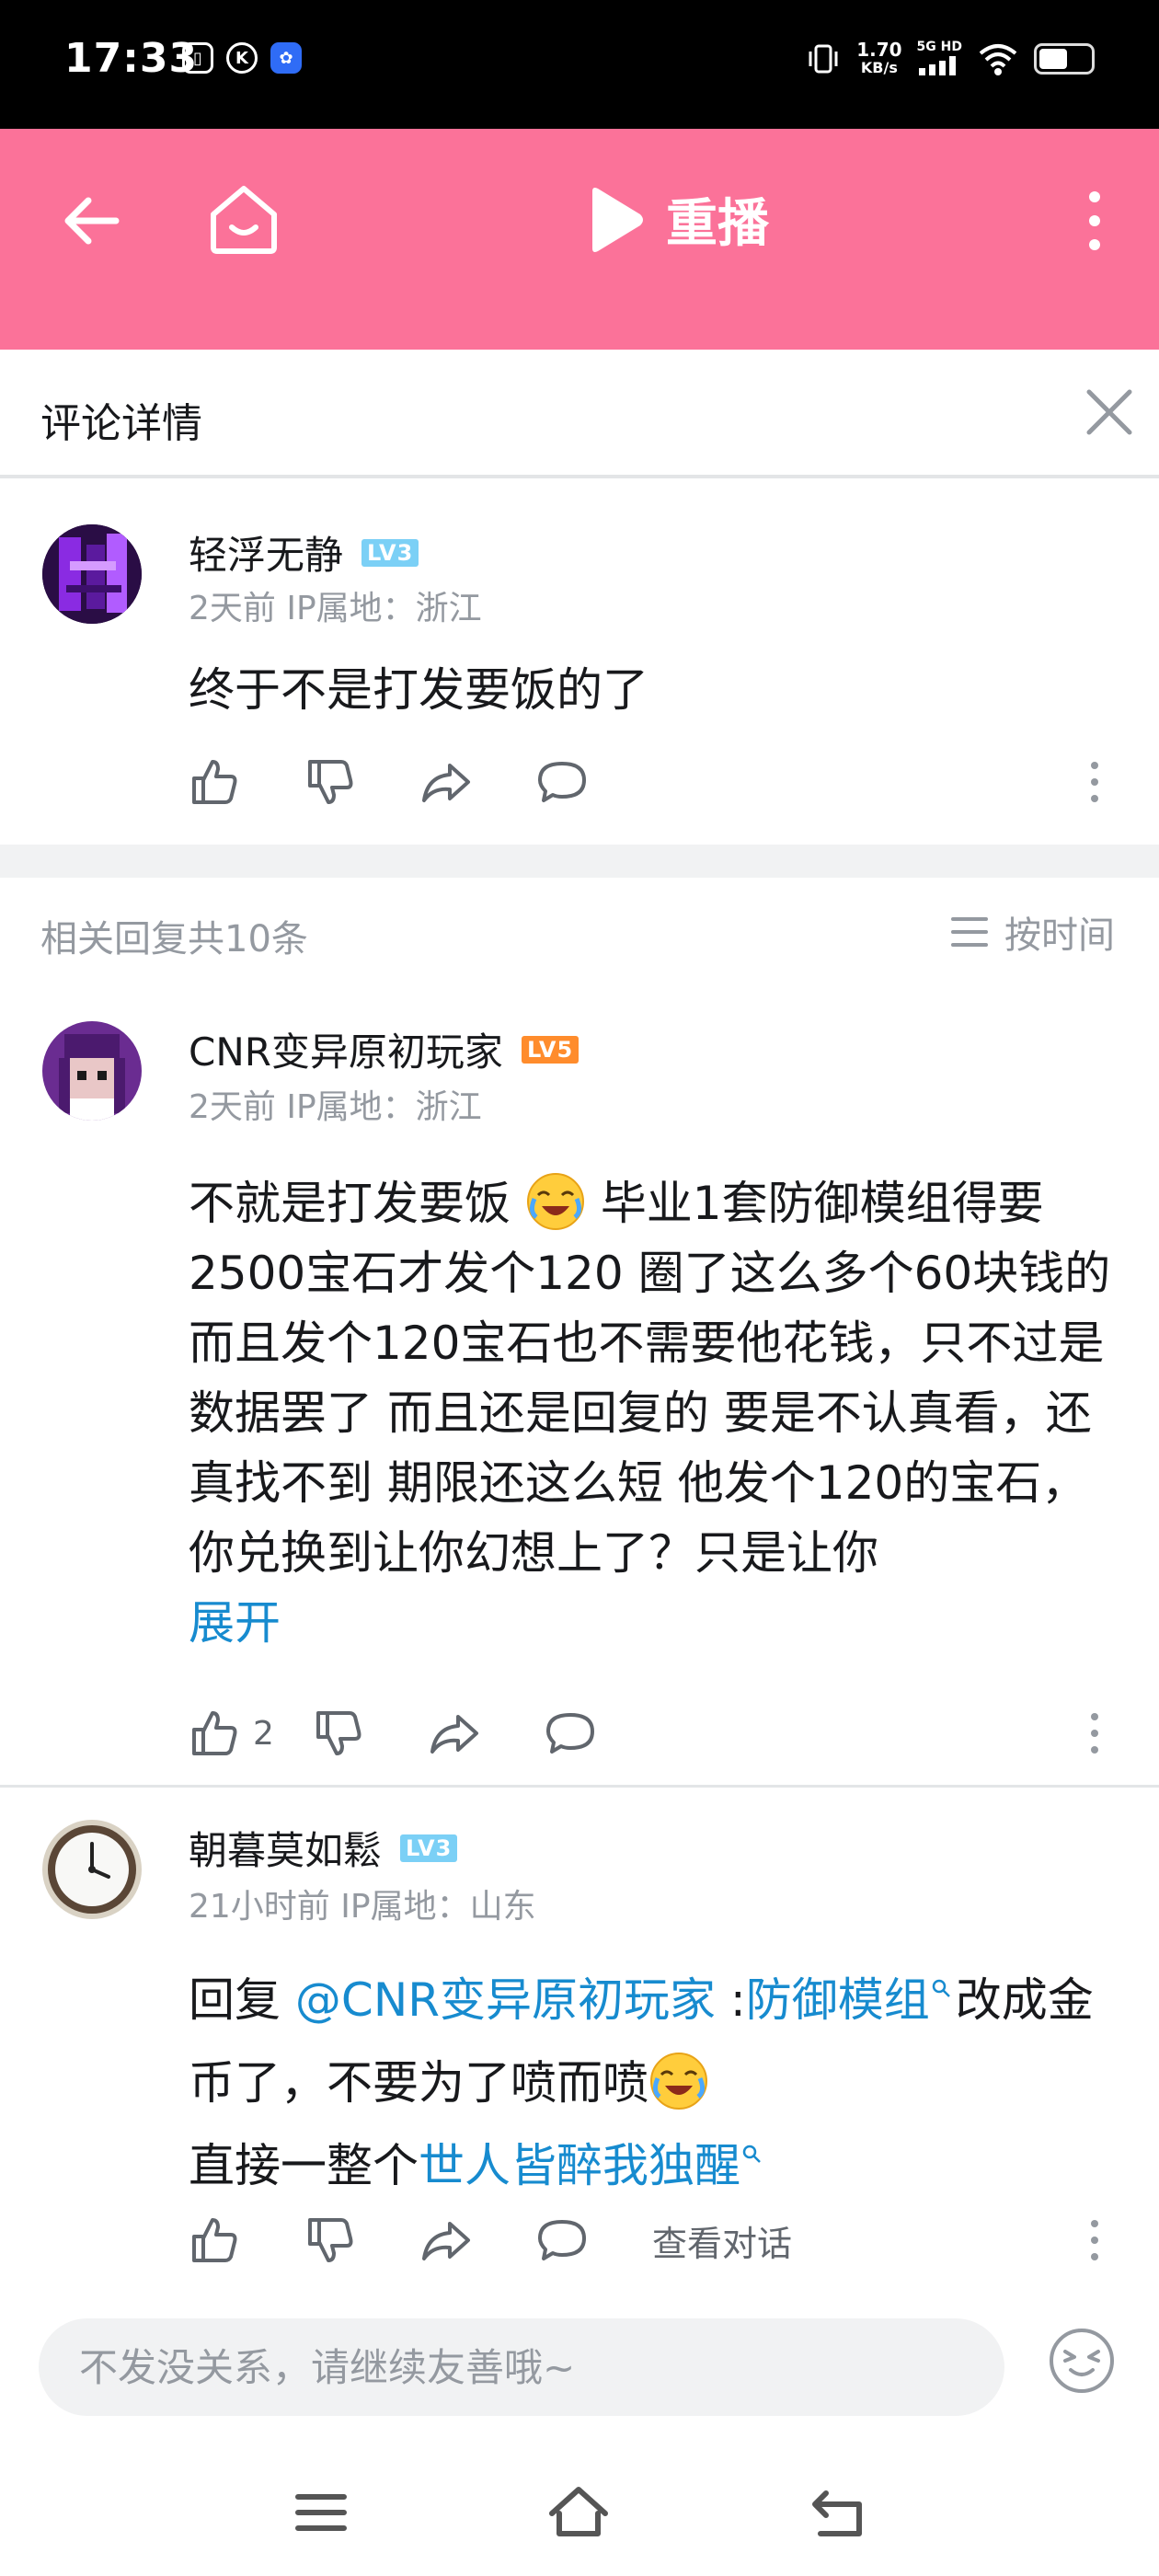 The image size is (1159, 2576). What do you see at coordinates (579, 933) in the screenshot?
I see `replies-header: 相关回复共10条 按时间` at bounding box center [579, 933].